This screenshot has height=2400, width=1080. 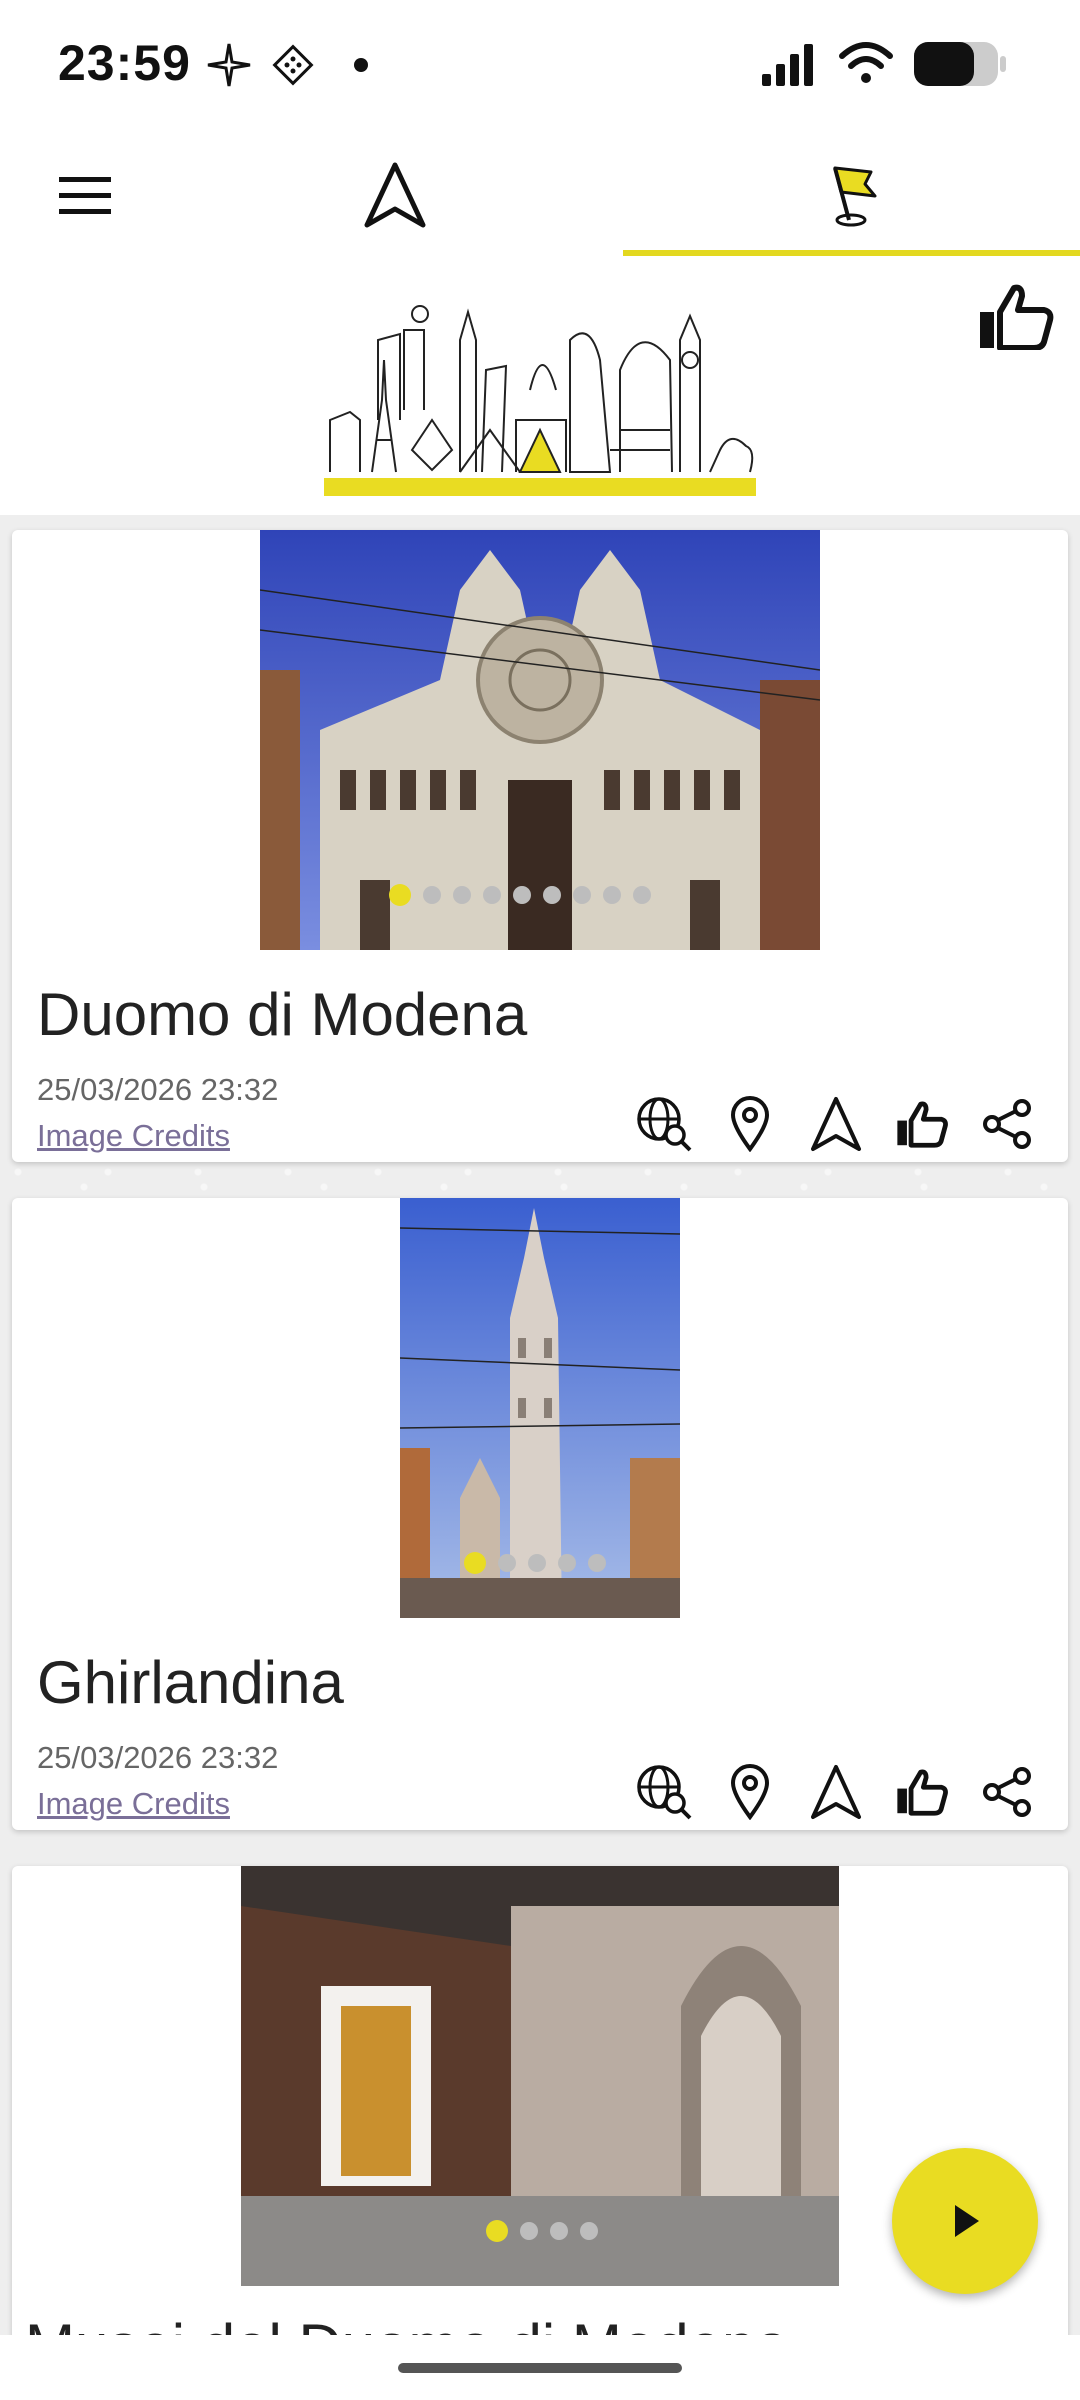 What do you see at coordinates (866, 62) in the screenshot?
I see `wifi-icon` at bounding box center [866, 62].